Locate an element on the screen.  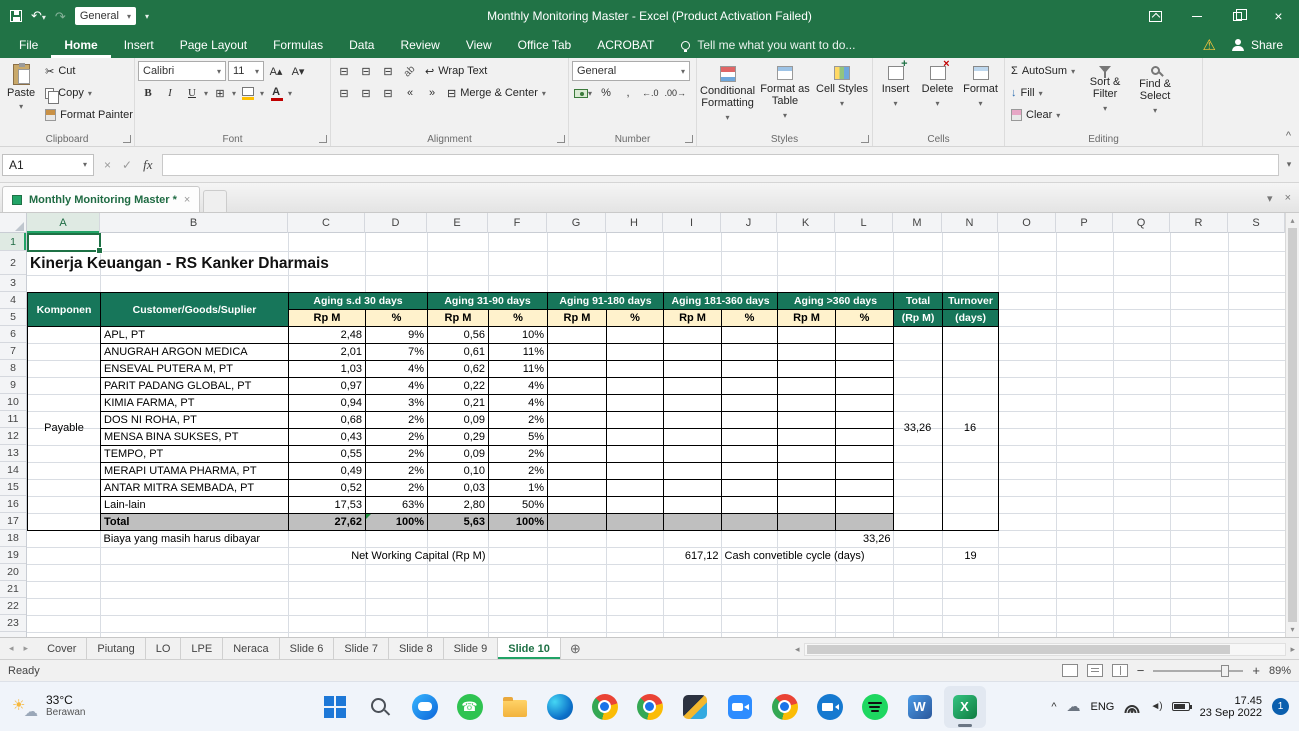
row-header: 22 is located at coordinates (13, 606).